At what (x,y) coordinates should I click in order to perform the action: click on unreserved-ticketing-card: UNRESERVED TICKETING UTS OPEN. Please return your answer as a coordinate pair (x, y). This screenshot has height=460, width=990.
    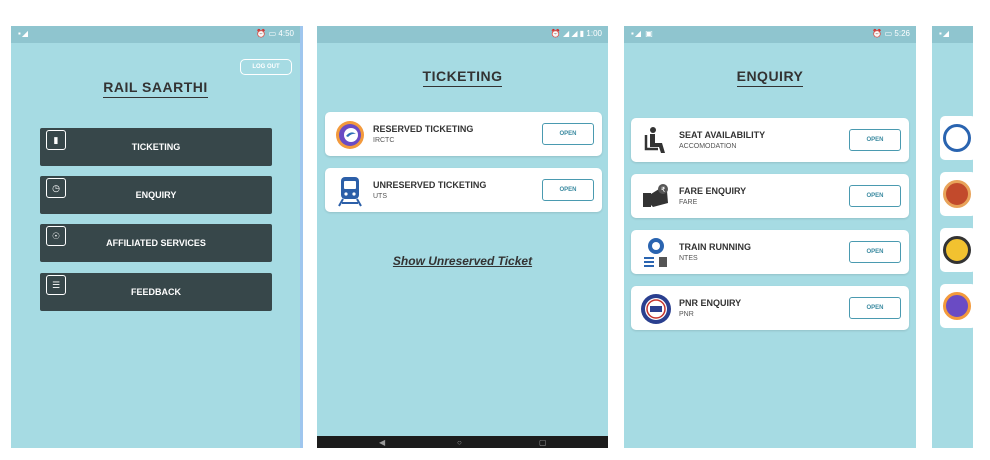
    Looking at the image, I should click on (463, 190).